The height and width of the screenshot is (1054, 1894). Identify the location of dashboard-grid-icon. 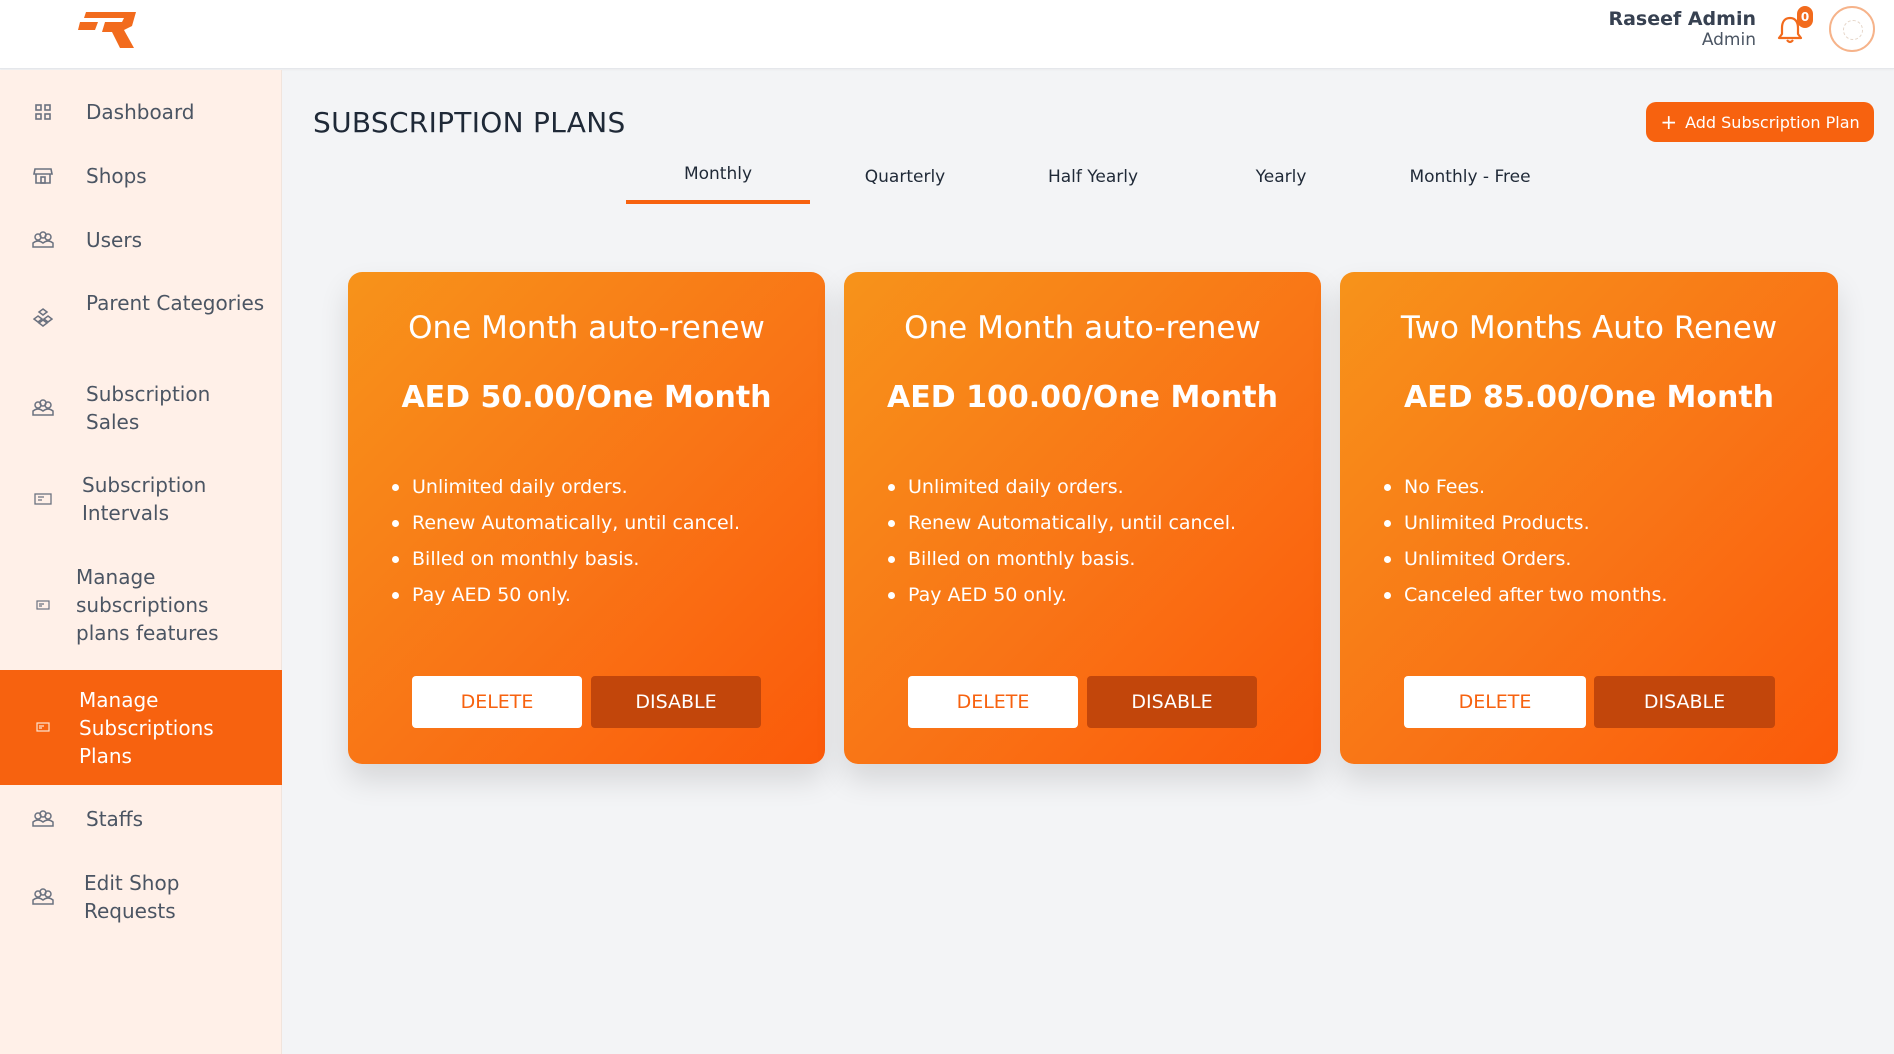
(43, 112).